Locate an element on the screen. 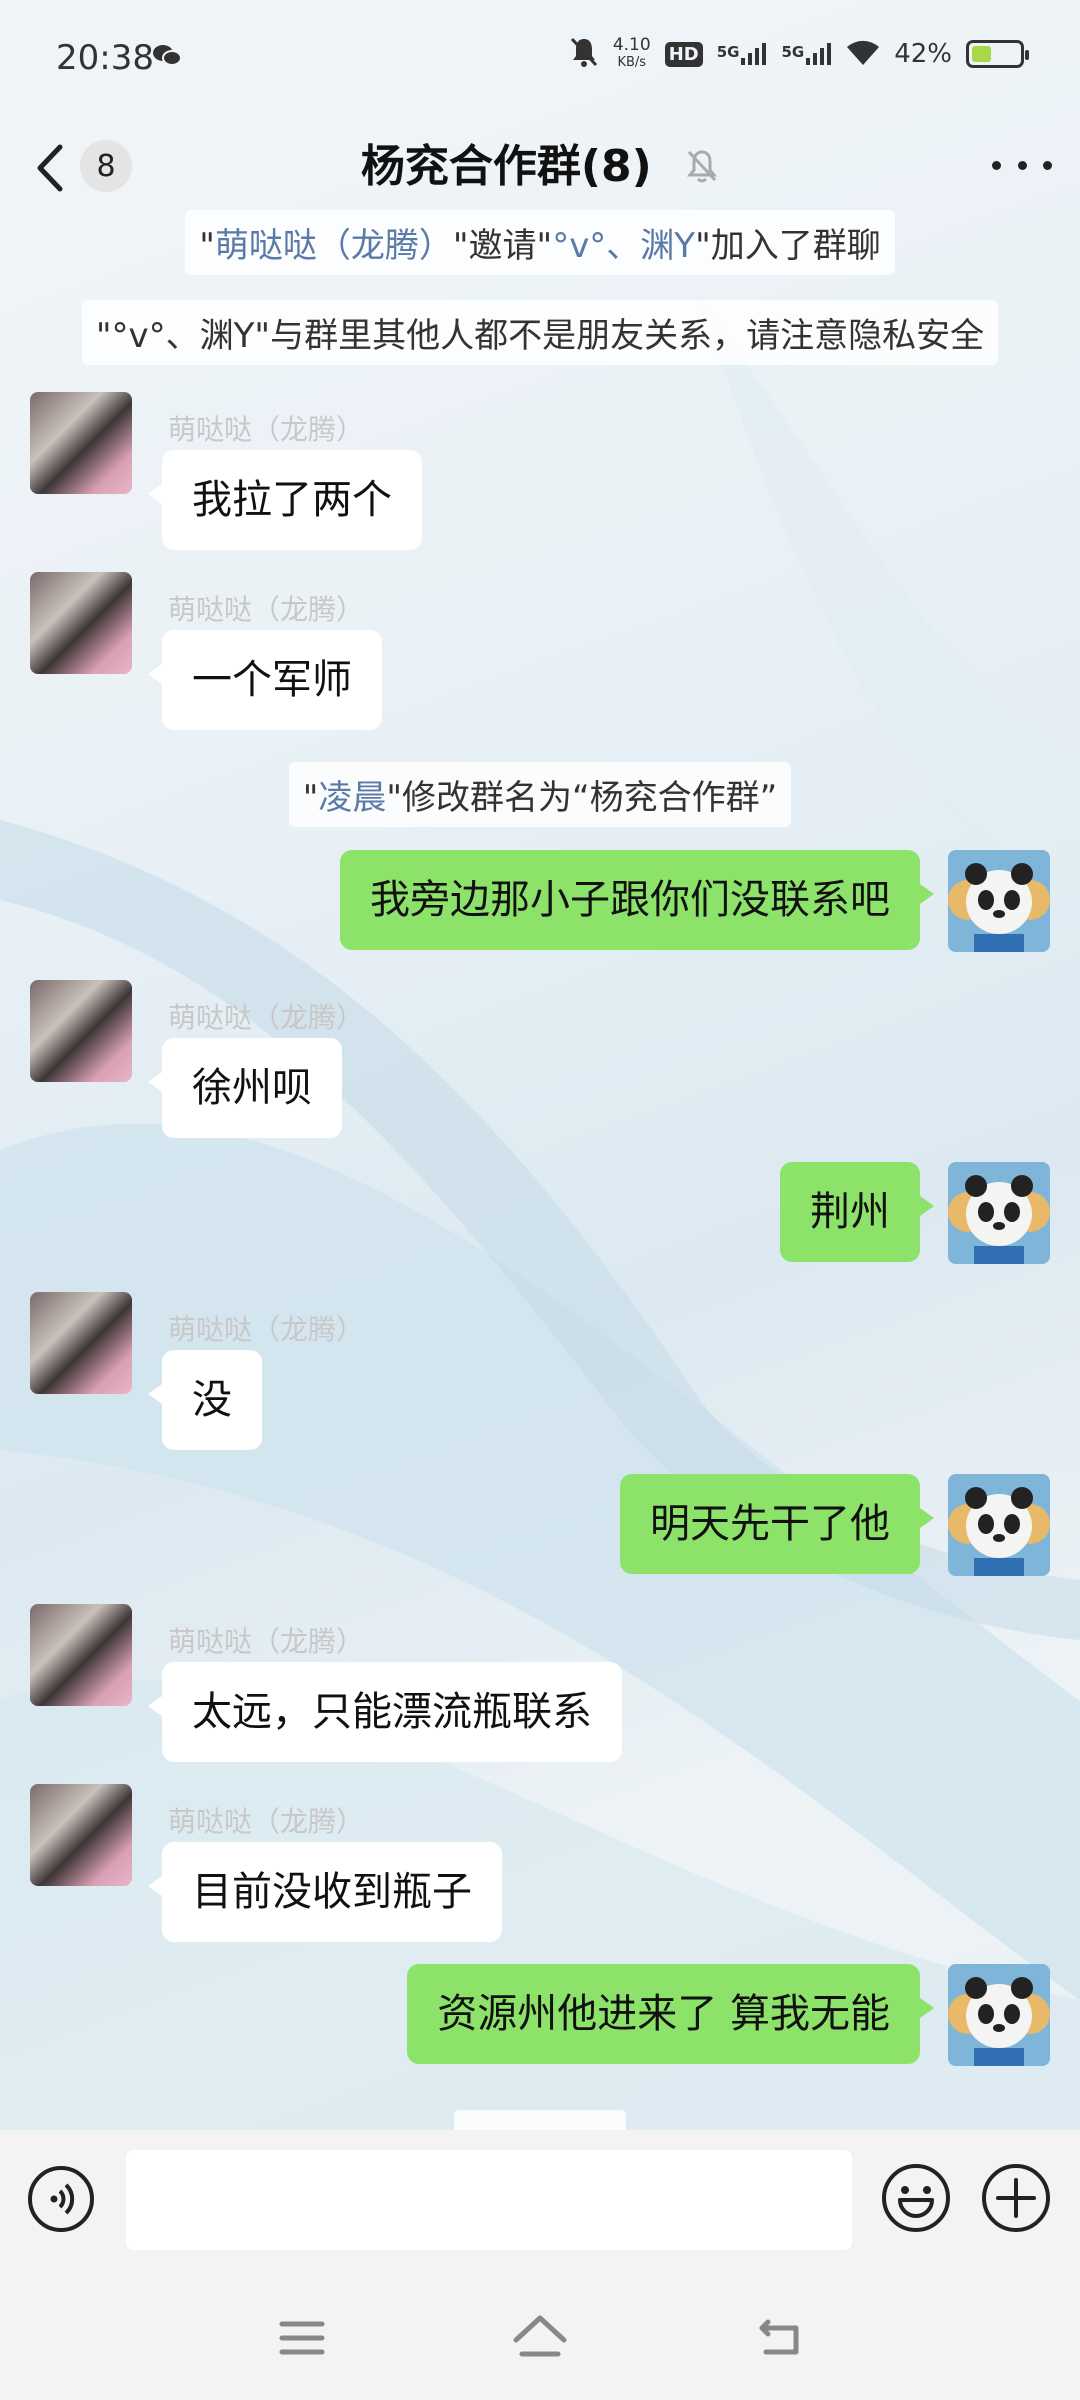 This screenshot has height=2400, width=1080. system-message: "°v°、渊Y"与群里其他人都不是朋友关系，请注意隐私安全 is located at coordinates (540, 332).